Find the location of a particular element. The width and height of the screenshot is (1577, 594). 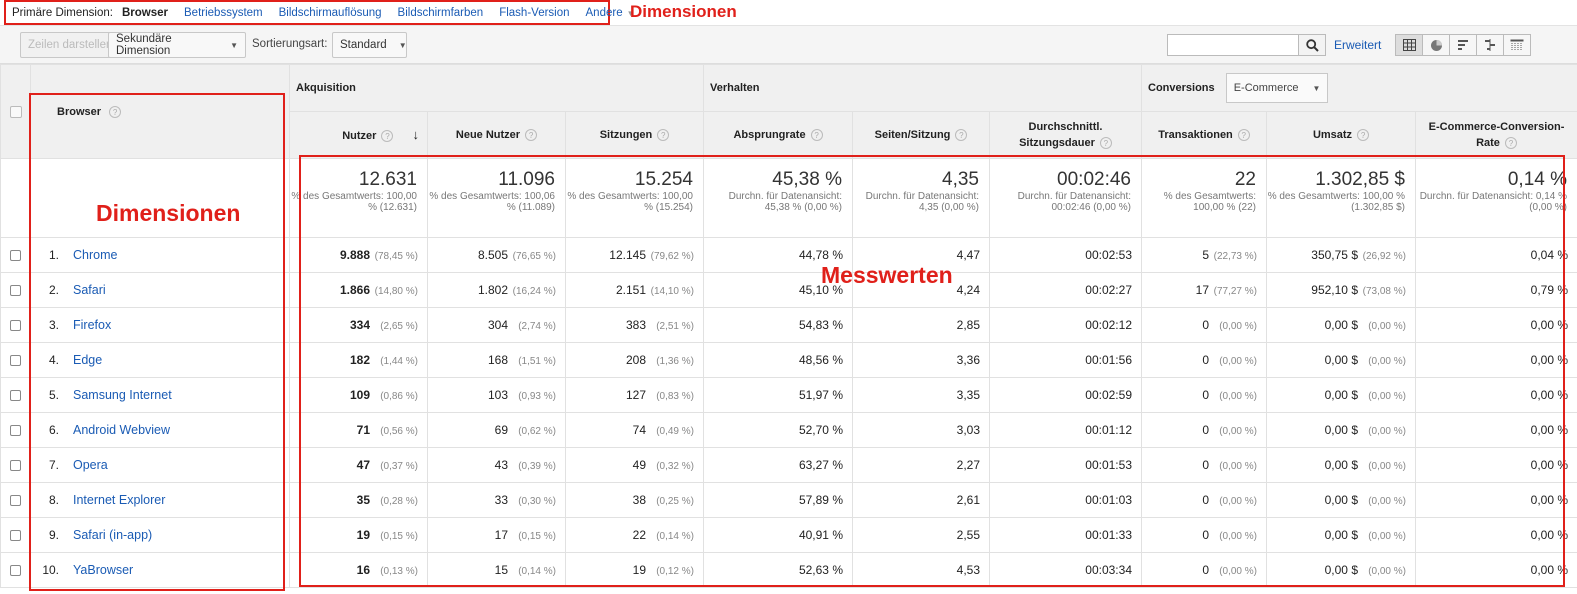

new-users-column-header: Neue Nutzer? is located at coordinates (496, 135).